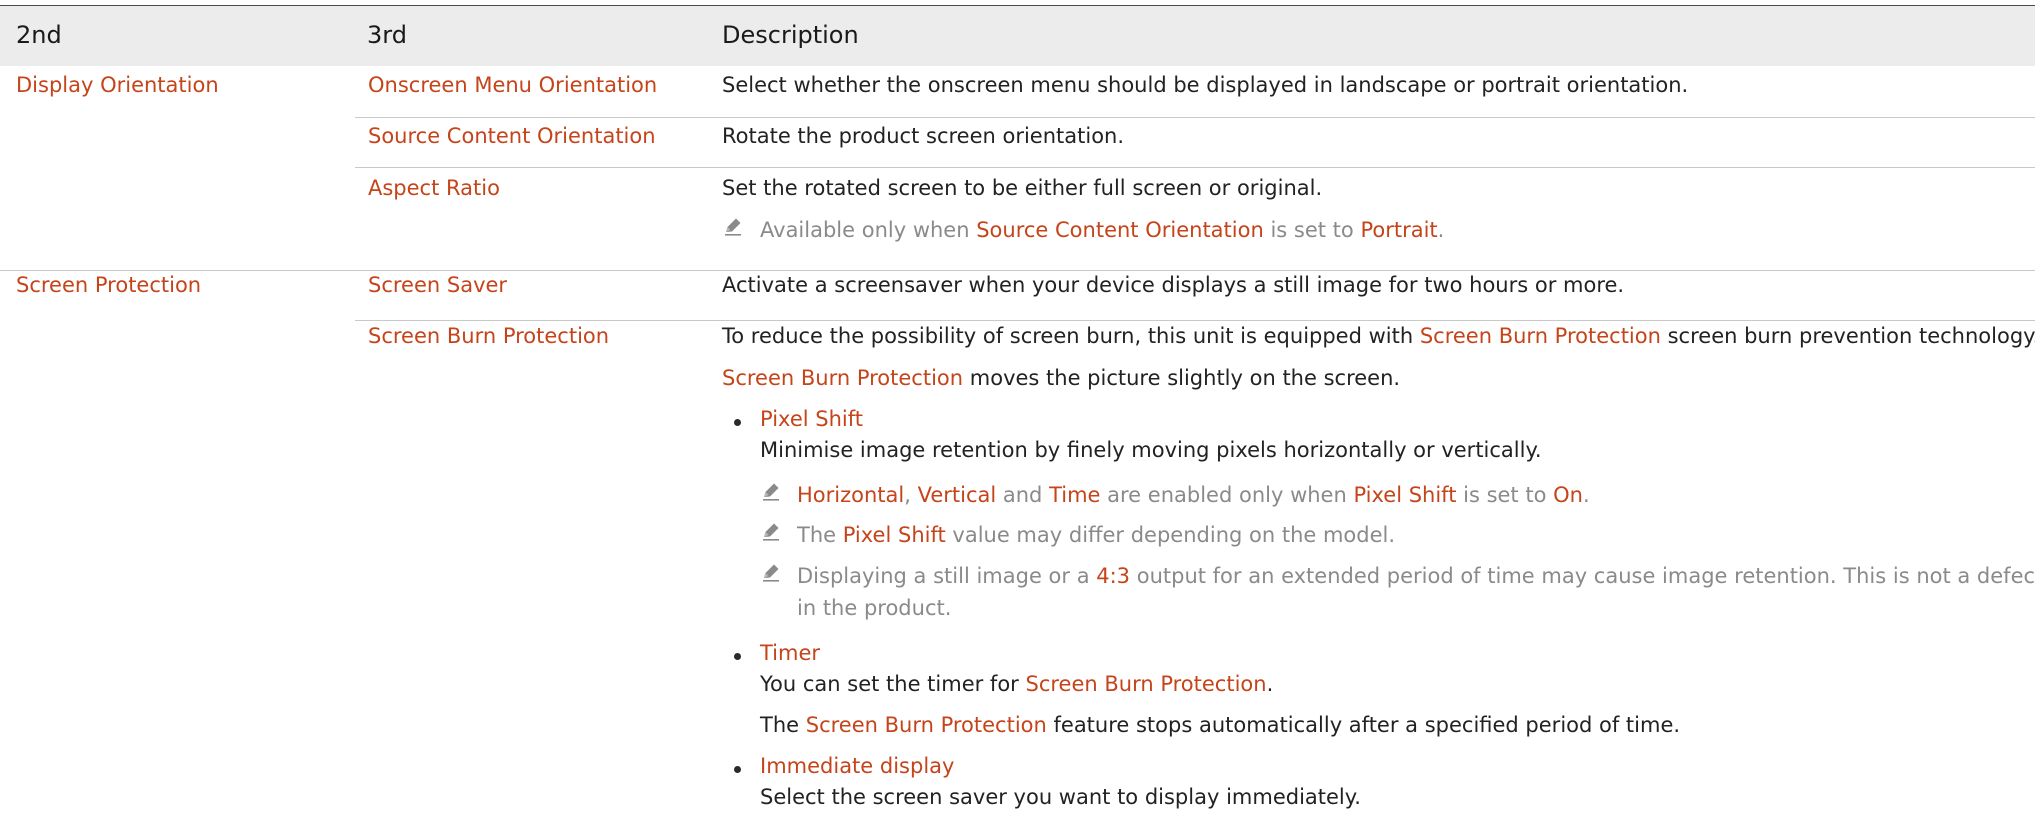 This screenshot has width=2035, height=815. Describe the element at coordinates (790, 35) in the screenshot. I see `header-description: Description` at that location.